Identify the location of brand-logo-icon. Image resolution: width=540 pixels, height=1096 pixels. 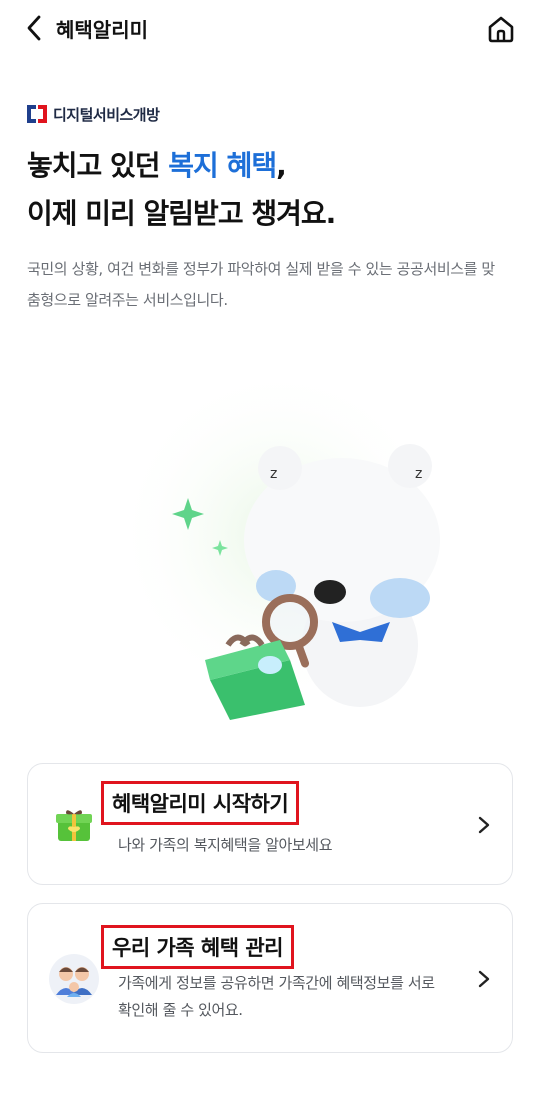
(37, 114).